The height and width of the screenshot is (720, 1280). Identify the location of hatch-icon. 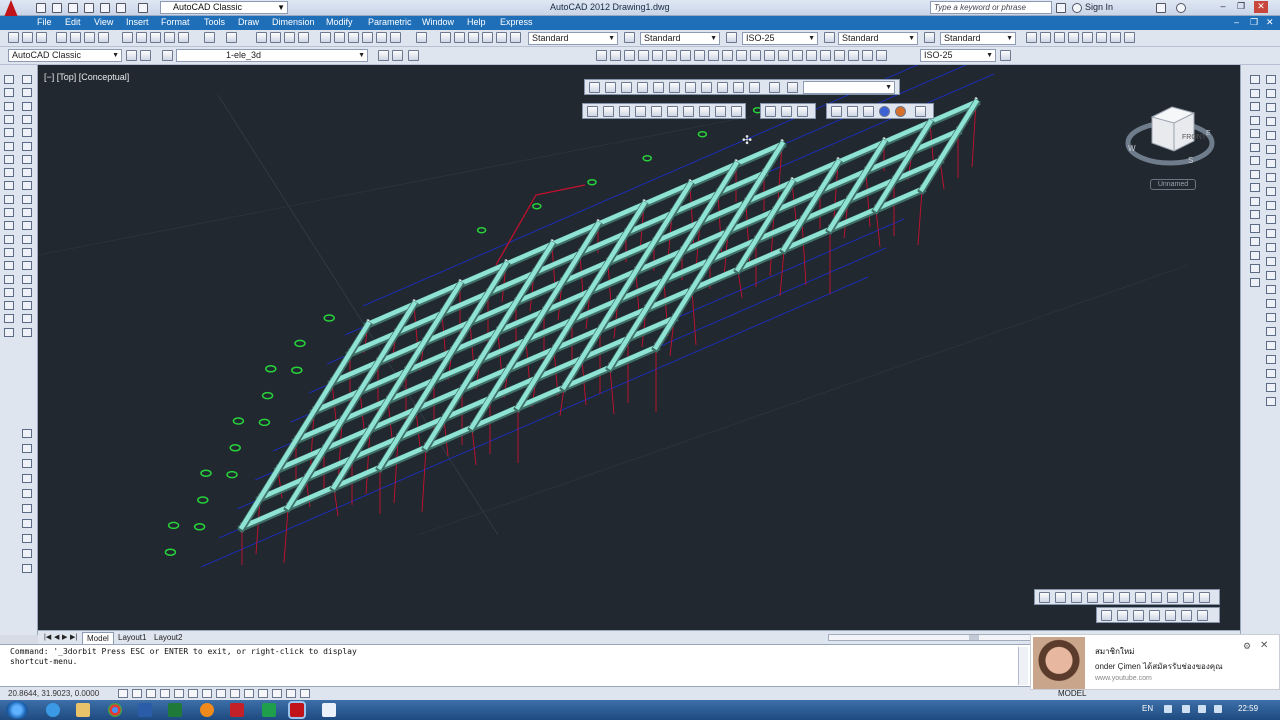
(9, 266).